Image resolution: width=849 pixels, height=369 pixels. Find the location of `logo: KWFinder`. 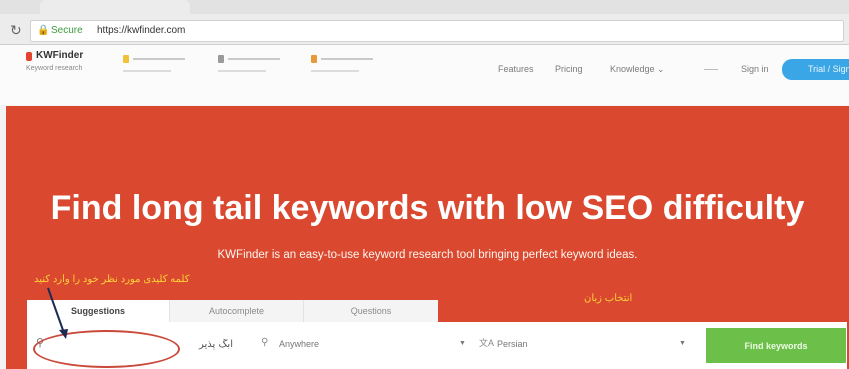

logo: KWFinder is located at coordinates (59, 56).